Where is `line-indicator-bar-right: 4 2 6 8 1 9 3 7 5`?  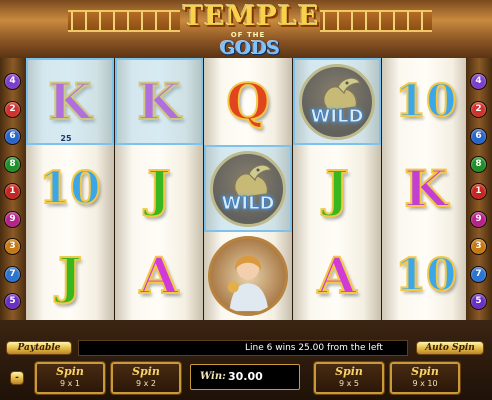 line-indicator-bar-right: 4 2 6 8 1 9 3 7 5 is located at coordinates (479, 189).